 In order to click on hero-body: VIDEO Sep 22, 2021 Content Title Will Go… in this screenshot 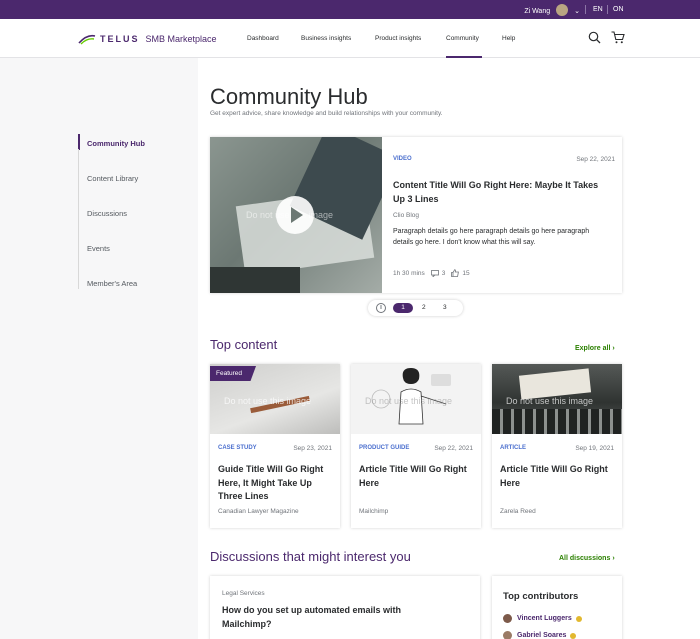, I will do `click(504, 215)`.